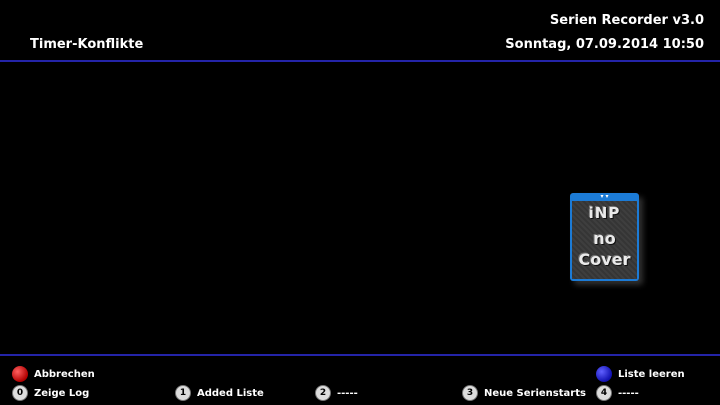 The height and width of the screenshot is (405, 720). Describe the element at coordinates (470, 393) in the screenshot. I see `key-3-icon: 3` at that location.